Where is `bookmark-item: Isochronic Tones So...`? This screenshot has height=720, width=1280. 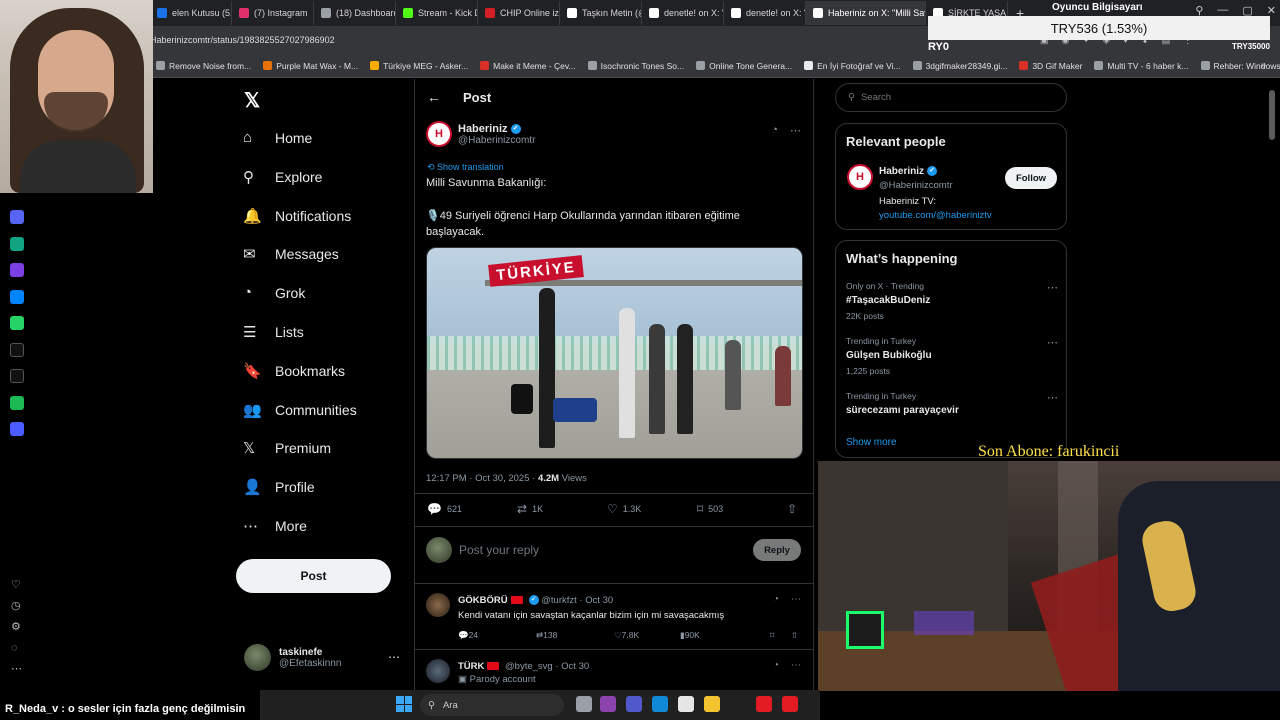 bookmark-item: Isochronic Tones So... is located at coordinates (636, 66).